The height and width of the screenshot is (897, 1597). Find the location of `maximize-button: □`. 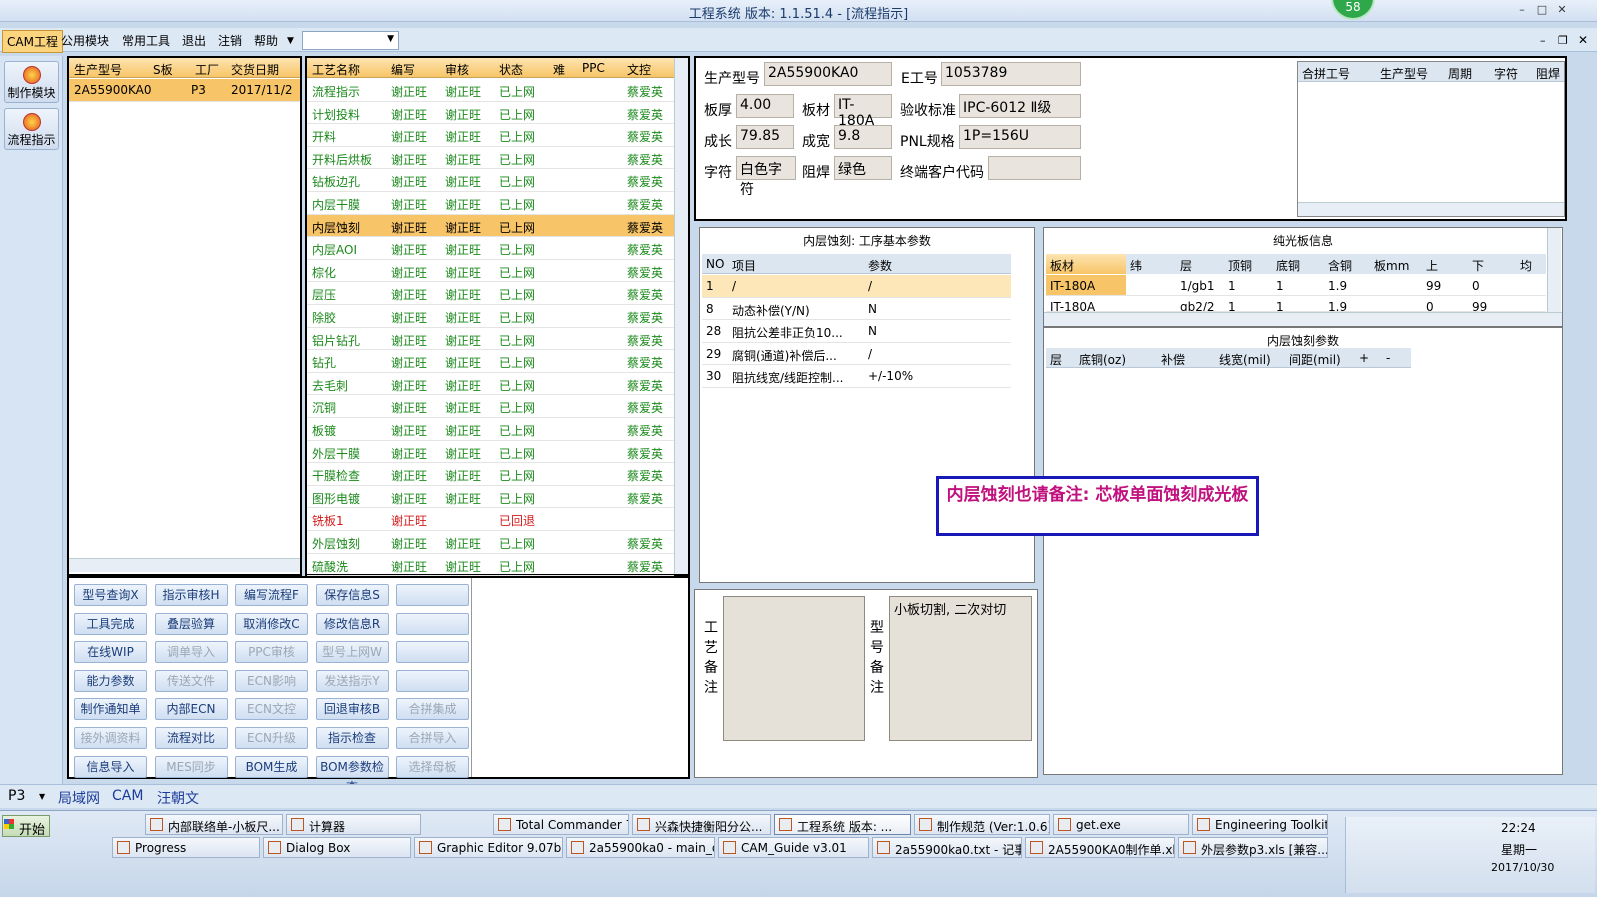

maximize-button: □ is located at coordinates (1542, 10).